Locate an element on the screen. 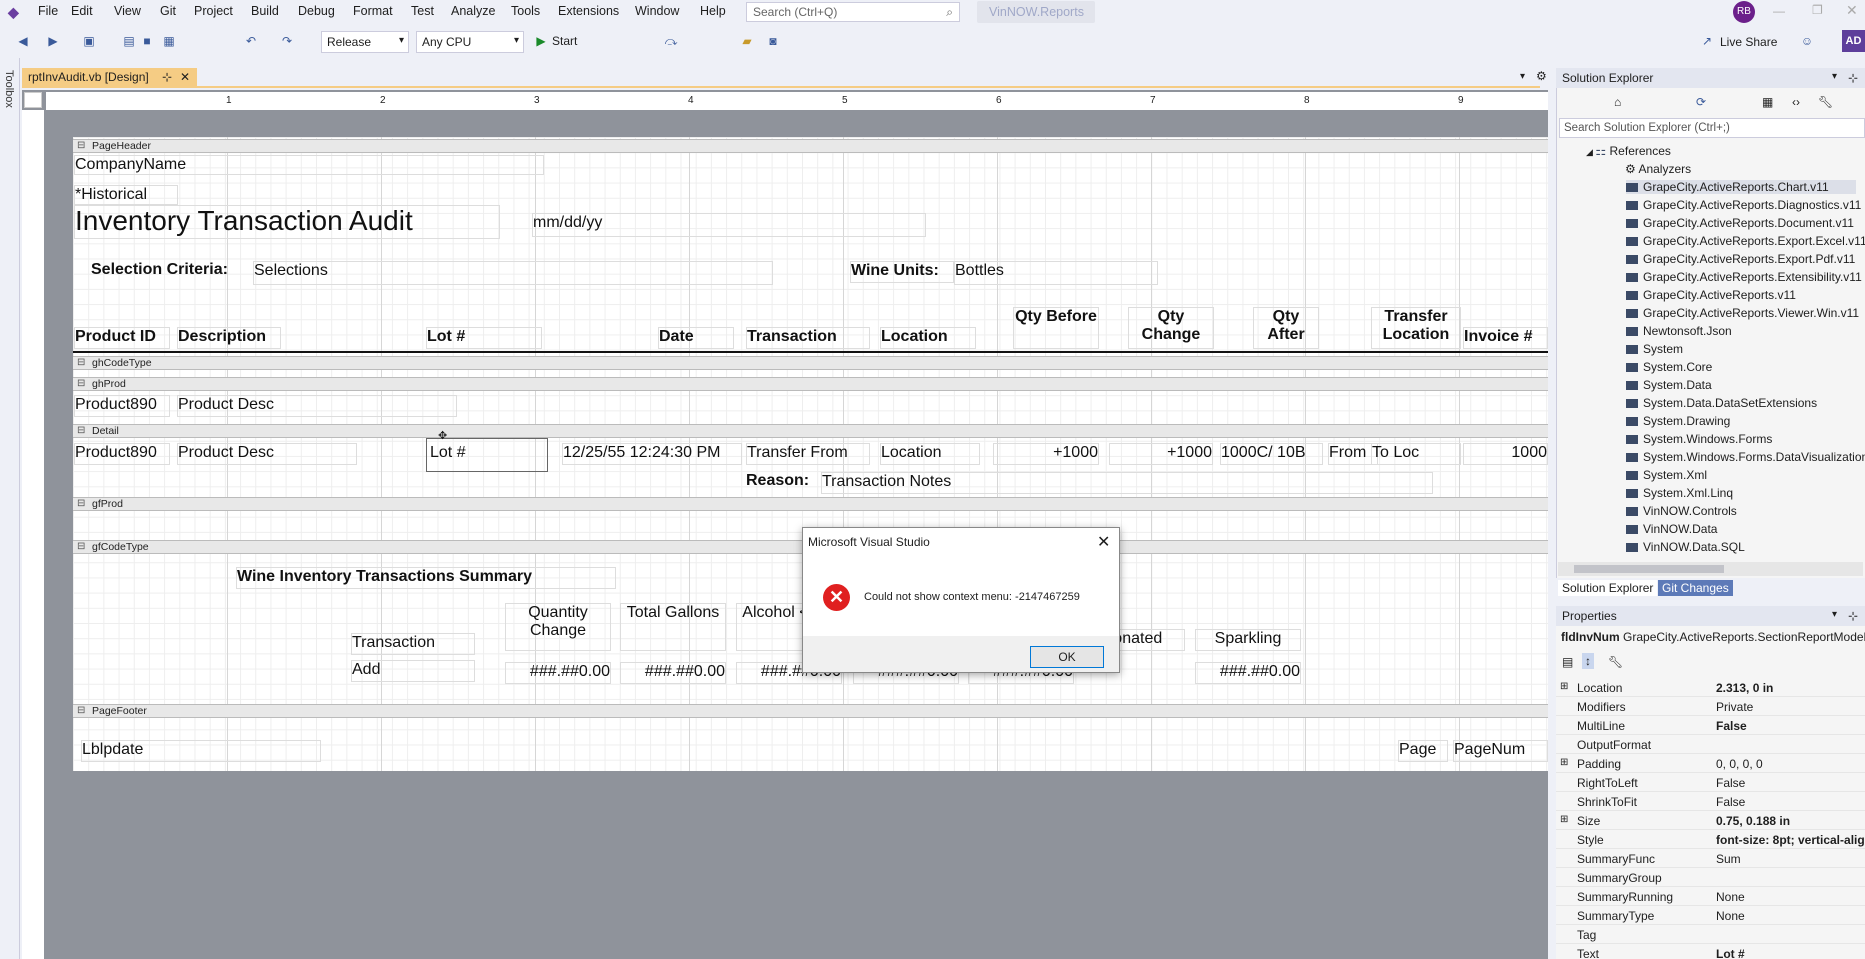  reference-item: GrapeCity.ActiveReports.Export.Pdf.v11 is located at coordinates (1740, 259).